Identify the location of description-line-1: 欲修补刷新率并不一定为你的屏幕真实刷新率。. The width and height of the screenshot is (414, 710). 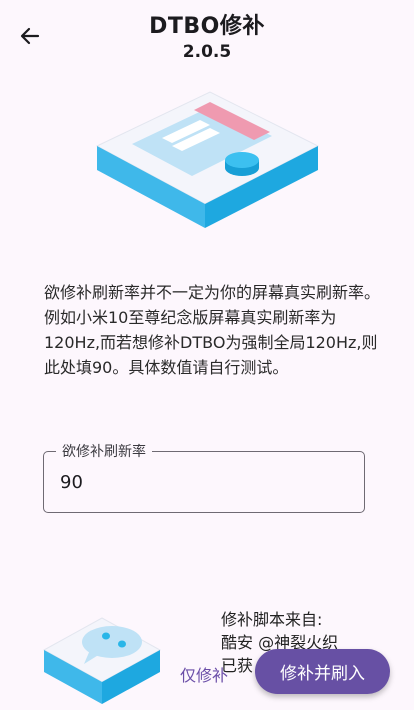
(212, 292).